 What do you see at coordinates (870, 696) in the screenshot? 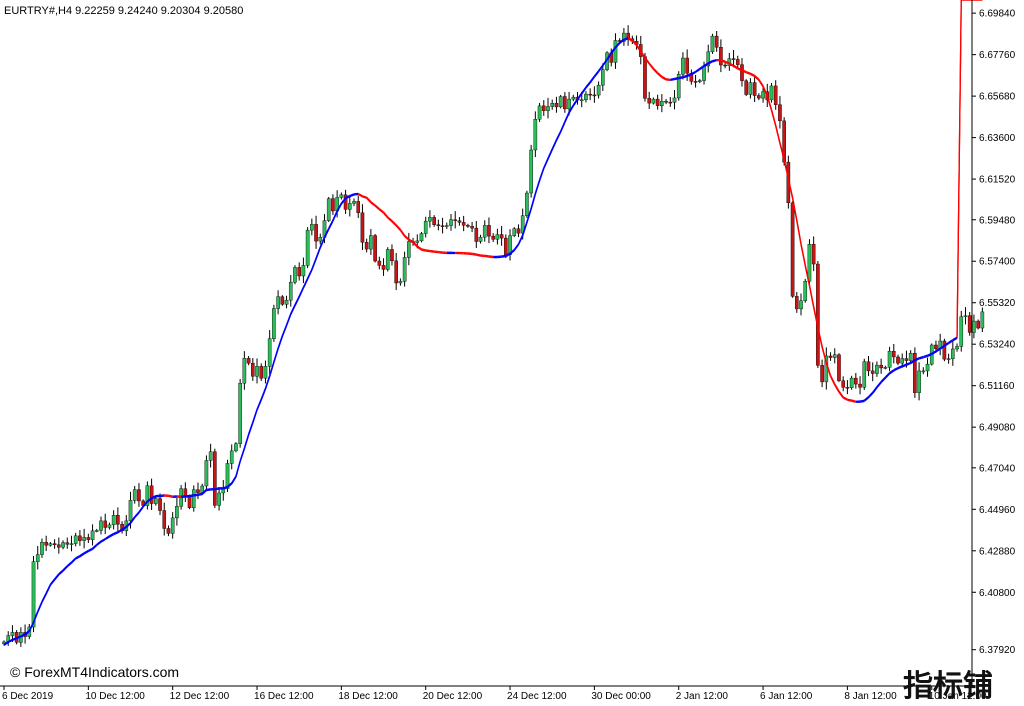
I see `time-tick-label: 8 Jan 12:00` at bounding box center [870, 696].